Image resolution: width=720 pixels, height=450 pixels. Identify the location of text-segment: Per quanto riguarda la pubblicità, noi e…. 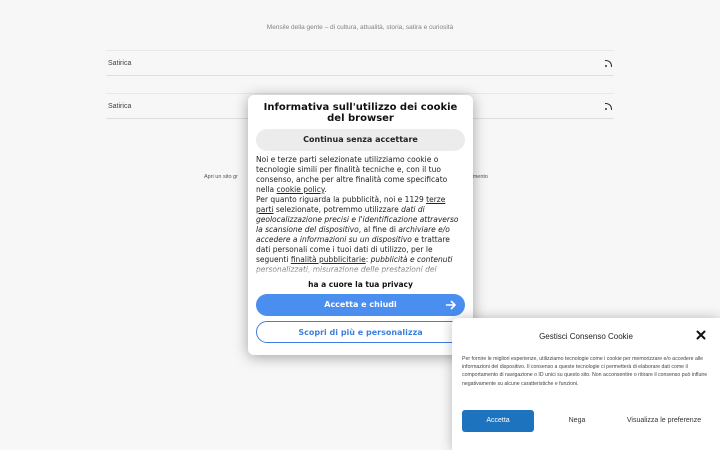
(341, 199).